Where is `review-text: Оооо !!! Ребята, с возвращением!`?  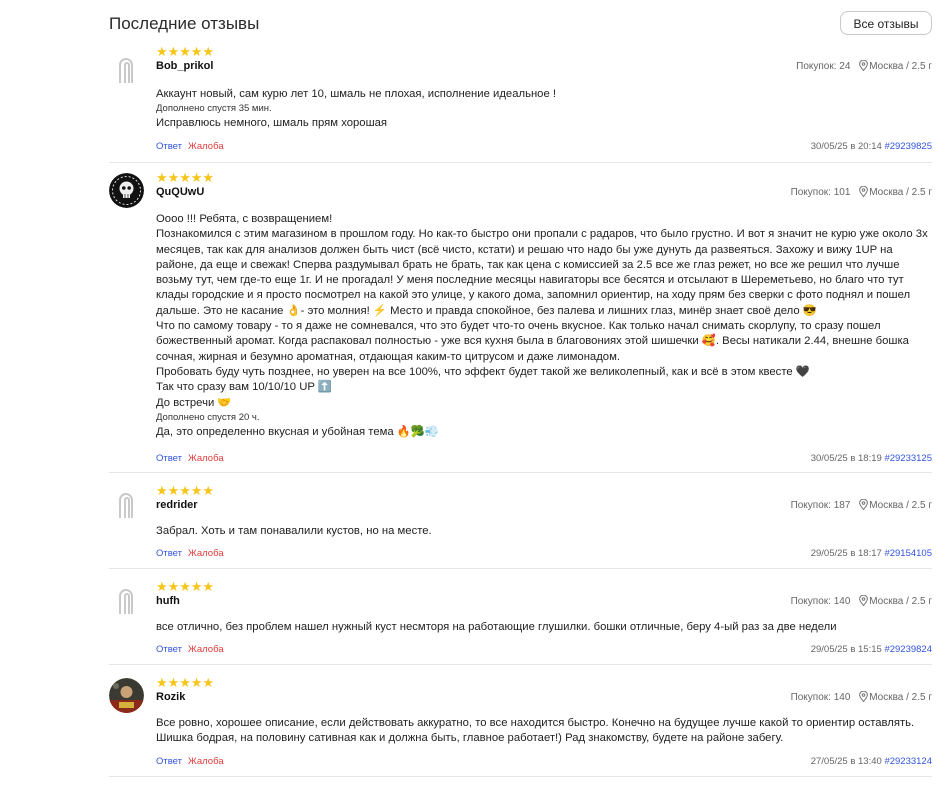
review-text: Оооо !!! Ребята, с возвращением! is located at coordinates (244, 219).